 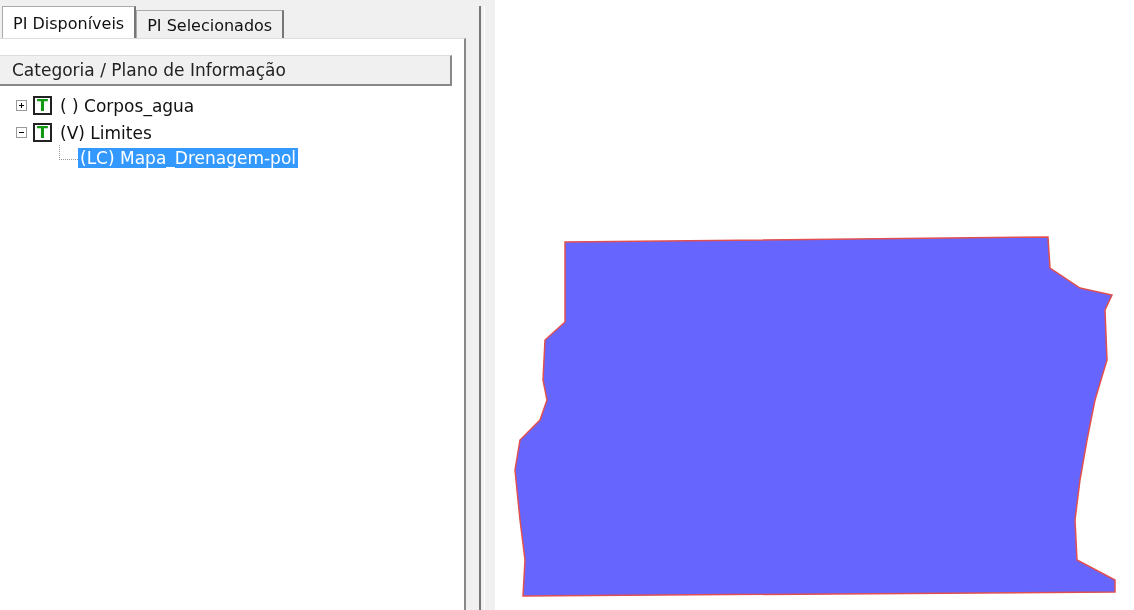 I want to click on tree-item: ( ) Corpos_agua, so click(x=127, y=105).